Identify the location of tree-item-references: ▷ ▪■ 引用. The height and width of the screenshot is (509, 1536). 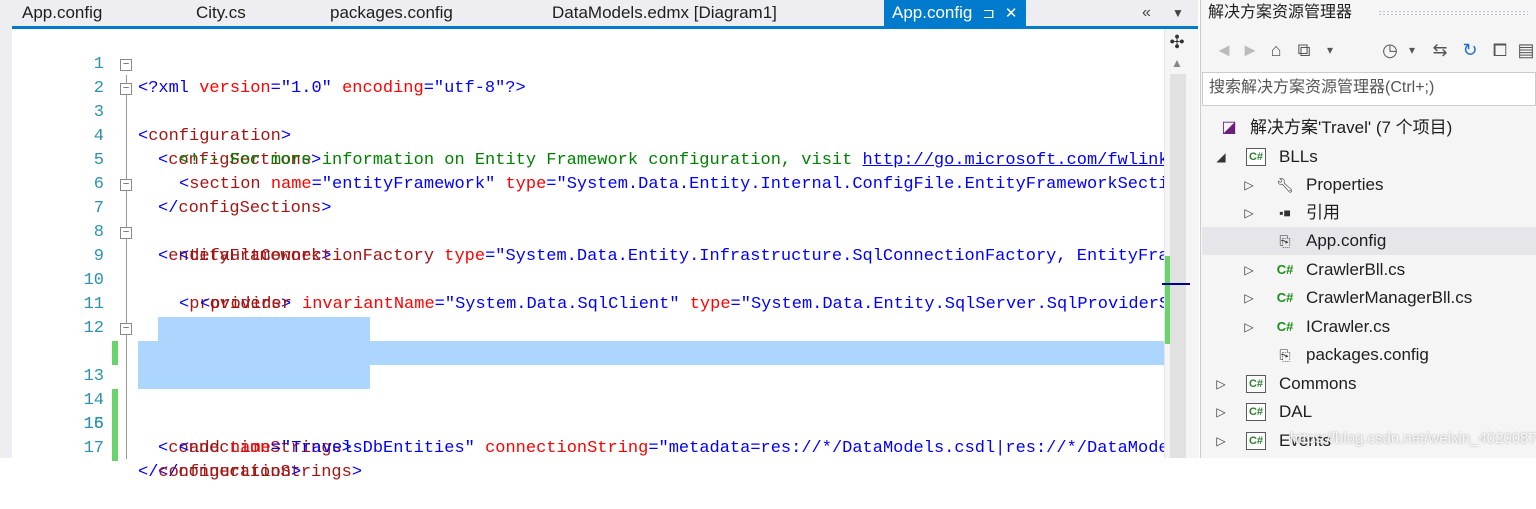
(1369, 213).